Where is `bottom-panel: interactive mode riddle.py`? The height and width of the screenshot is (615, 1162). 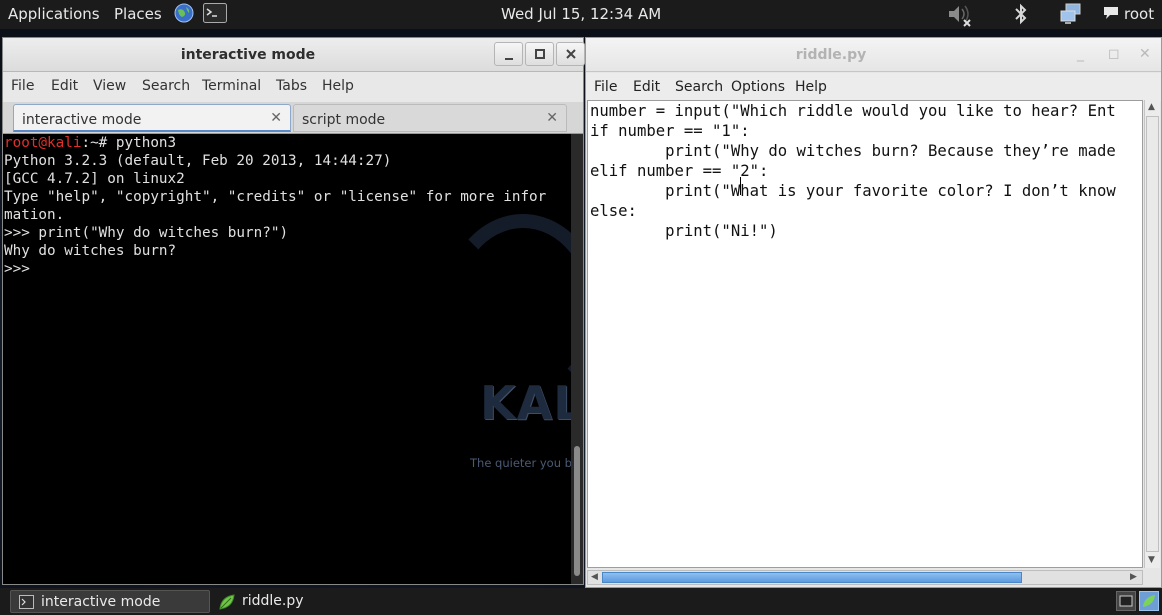 bottom-panel: interactive mode riddle.py is located at coordinates (581, 601).